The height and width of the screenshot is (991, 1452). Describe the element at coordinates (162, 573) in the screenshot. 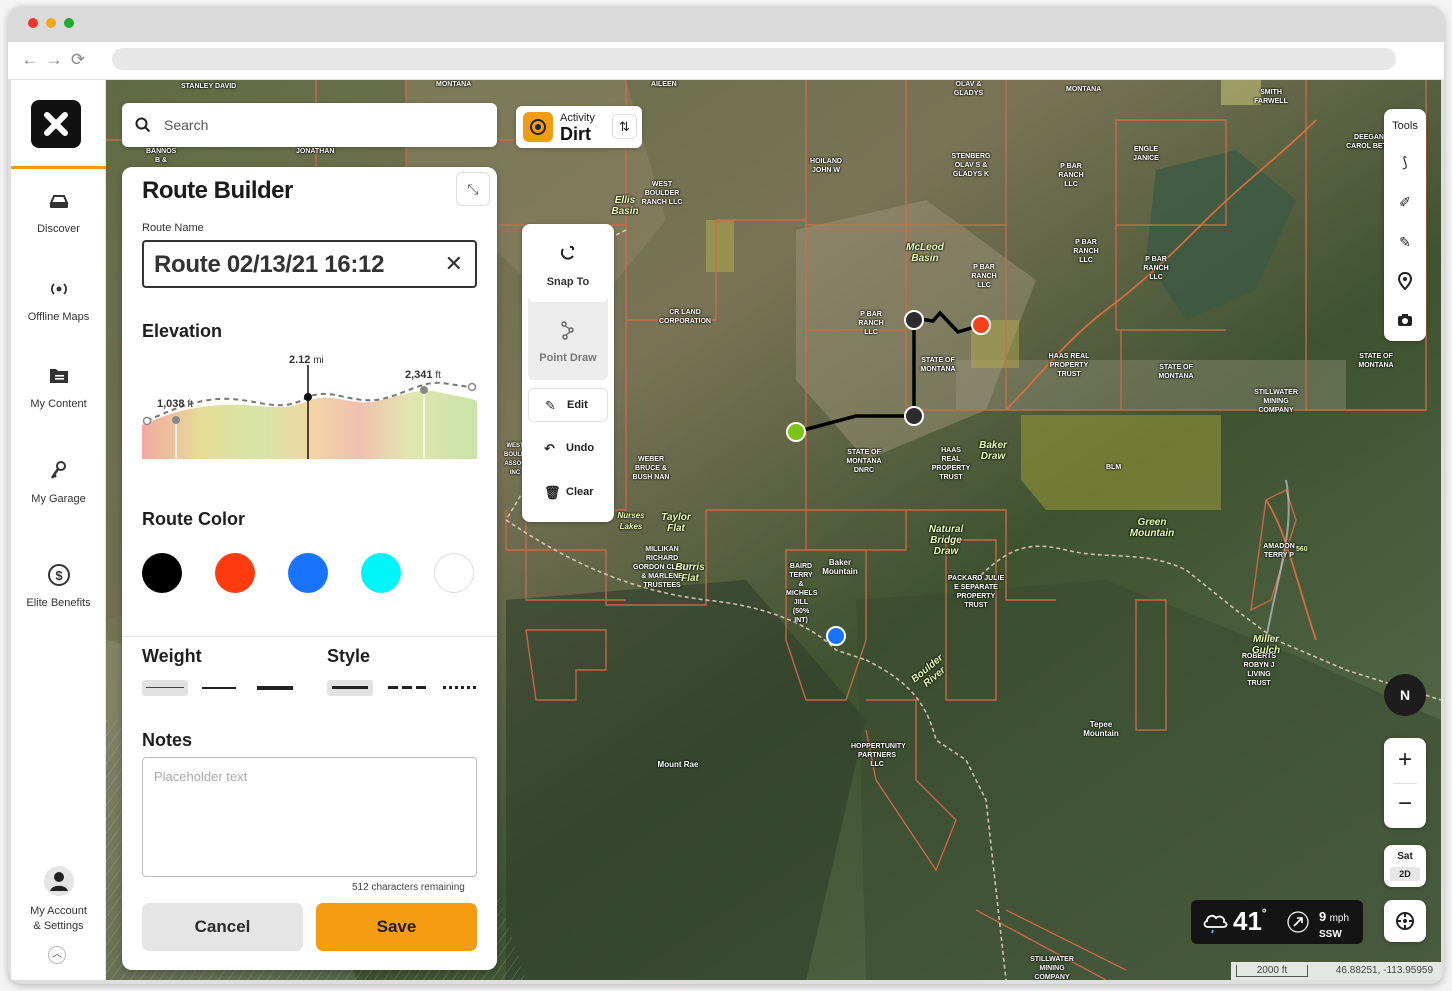

I see `color-swatch-black` at that location.